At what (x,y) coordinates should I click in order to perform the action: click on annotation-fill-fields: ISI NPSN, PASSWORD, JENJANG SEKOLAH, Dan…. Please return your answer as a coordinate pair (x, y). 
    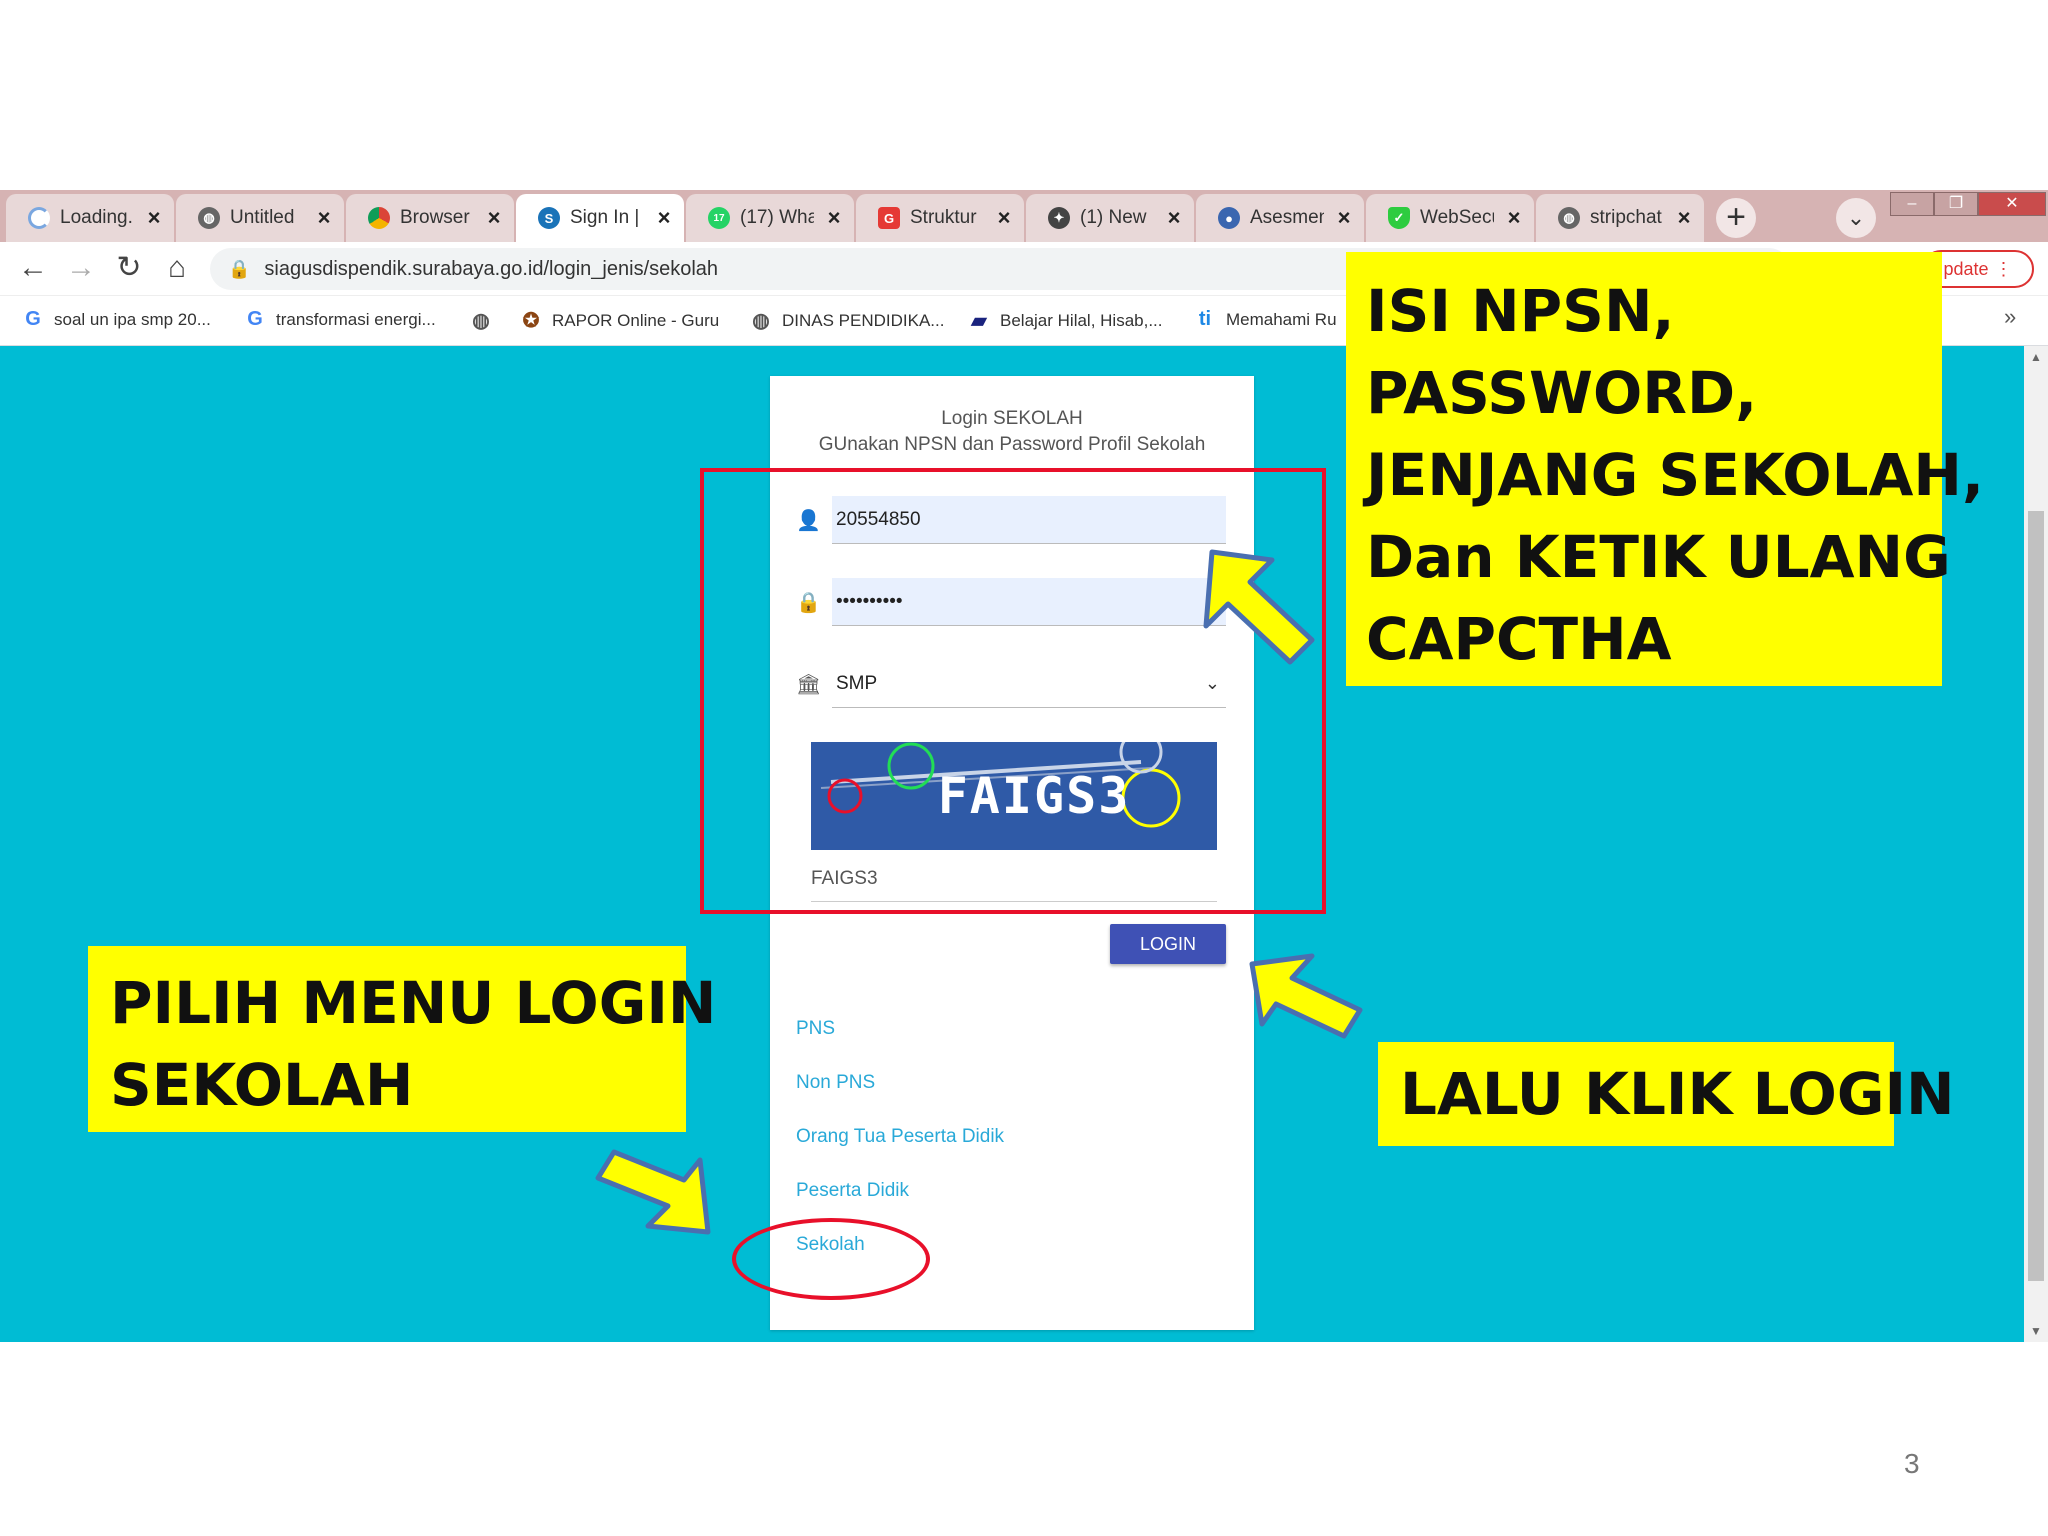
    Looking at the image, I should click on (1665, 469).